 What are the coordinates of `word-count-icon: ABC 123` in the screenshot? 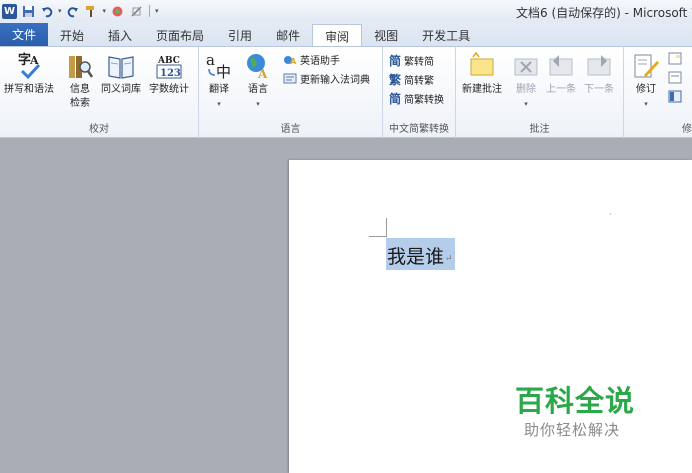 It's located at (169, 67).